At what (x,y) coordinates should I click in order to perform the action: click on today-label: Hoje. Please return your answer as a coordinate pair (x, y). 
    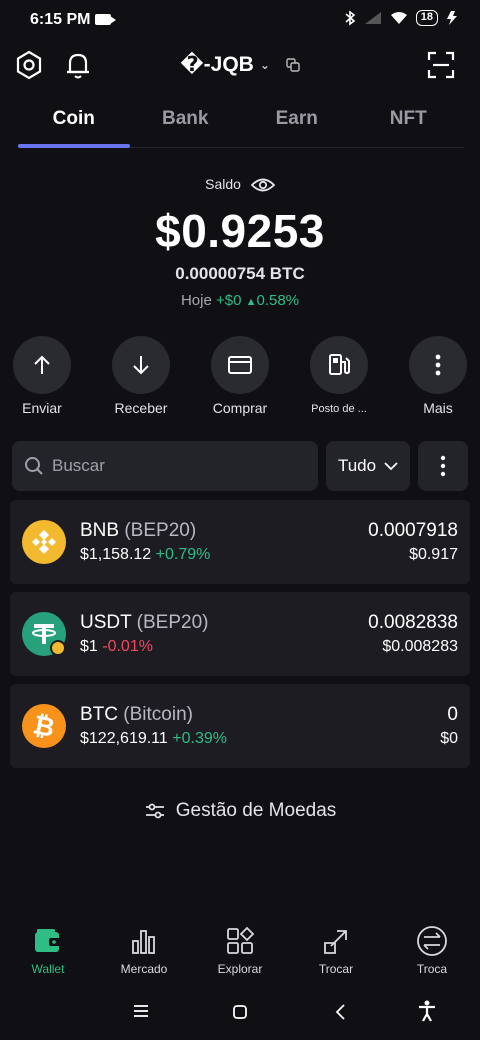
    Looking at the image, I should click on (196, 300).